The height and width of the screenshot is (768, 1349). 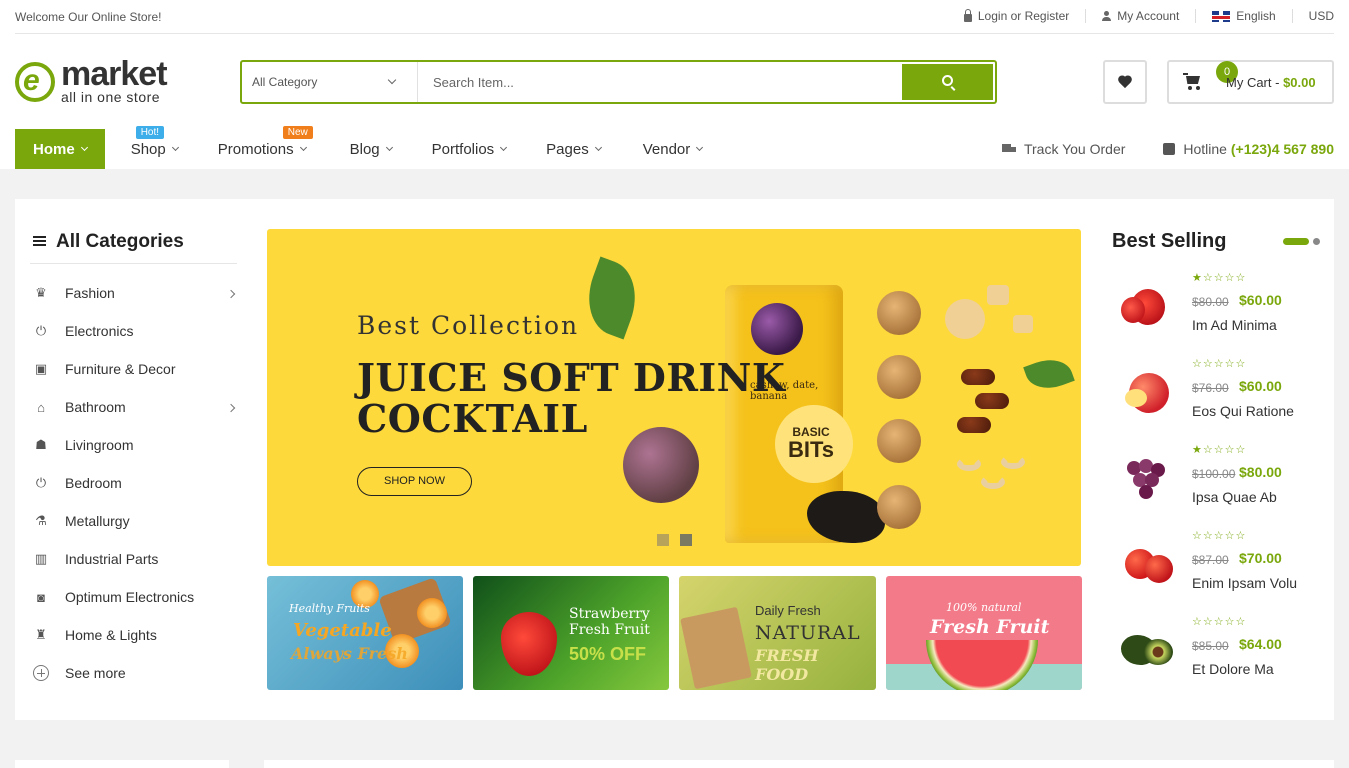 What do you see at coordinates (1248, 149) in the screenshot?
I see `hotline: Hotline (+123)4 567 890` at bounding box center [1248, 149].